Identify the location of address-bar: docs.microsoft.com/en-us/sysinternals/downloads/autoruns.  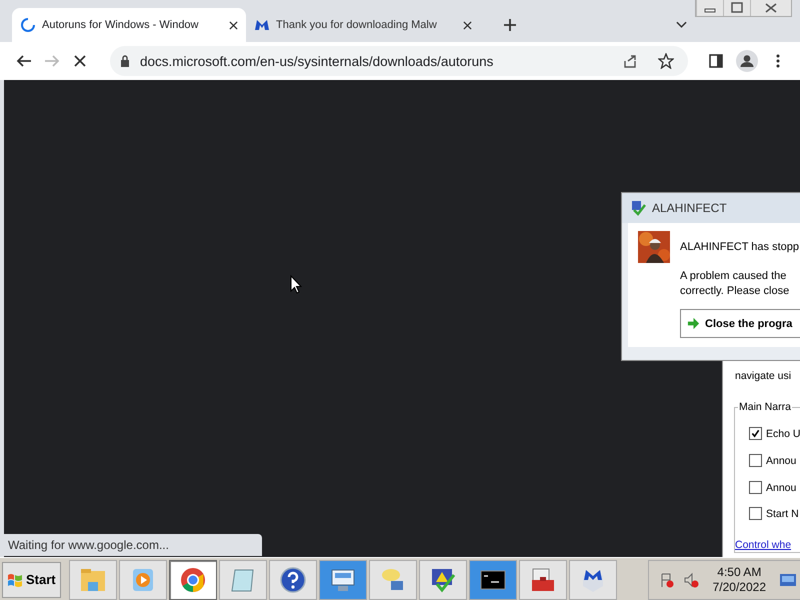
(399, 61).